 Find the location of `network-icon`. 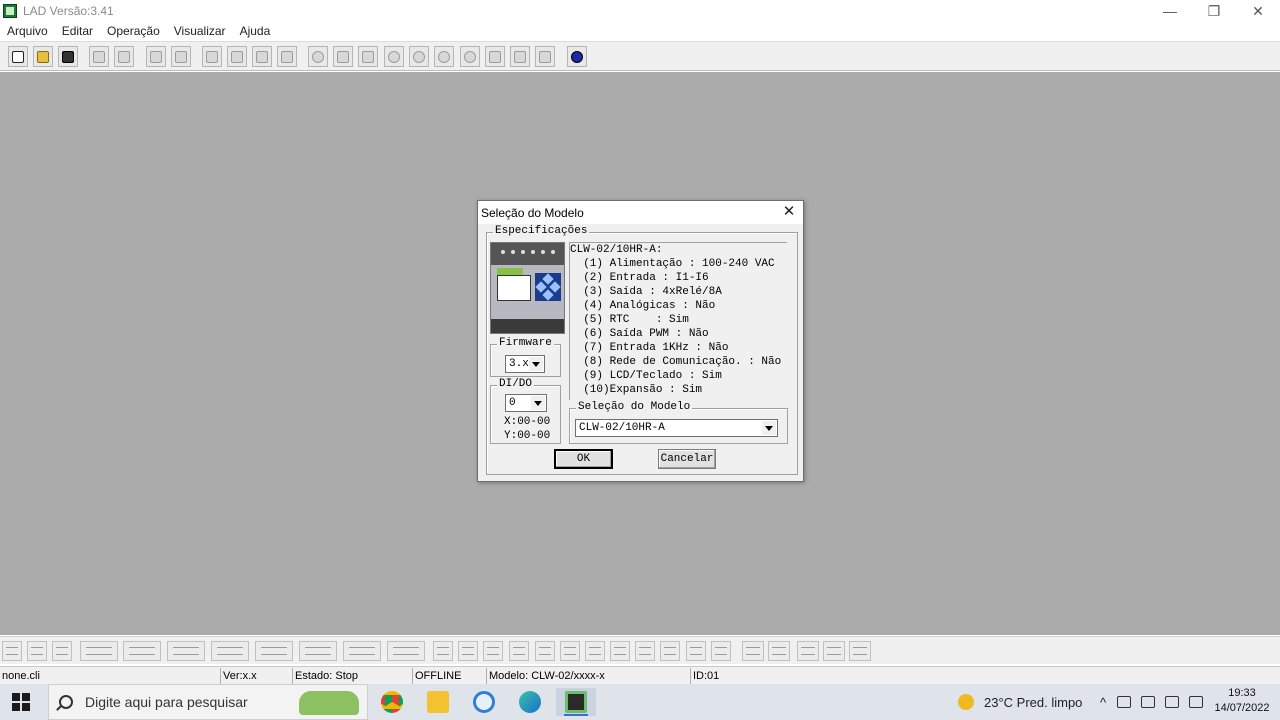

network-icon is located at coordinates (1124, 702).